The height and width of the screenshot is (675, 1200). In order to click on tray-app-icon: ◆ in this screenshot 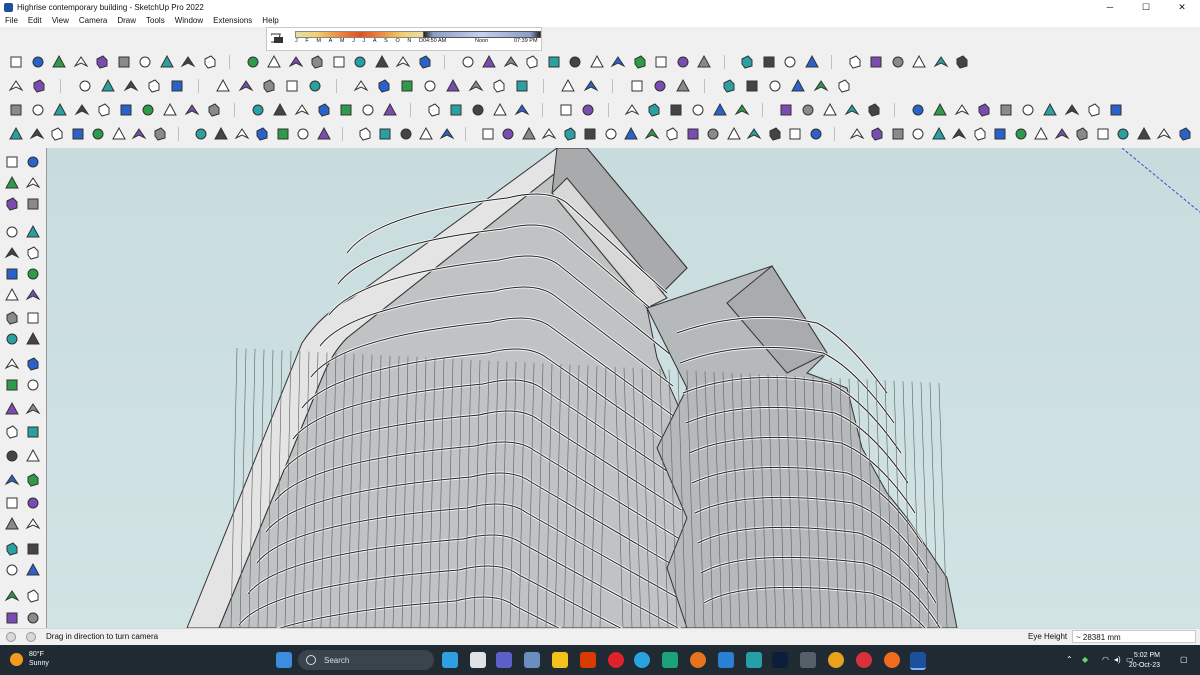, I will do `click(1085, 659)`.